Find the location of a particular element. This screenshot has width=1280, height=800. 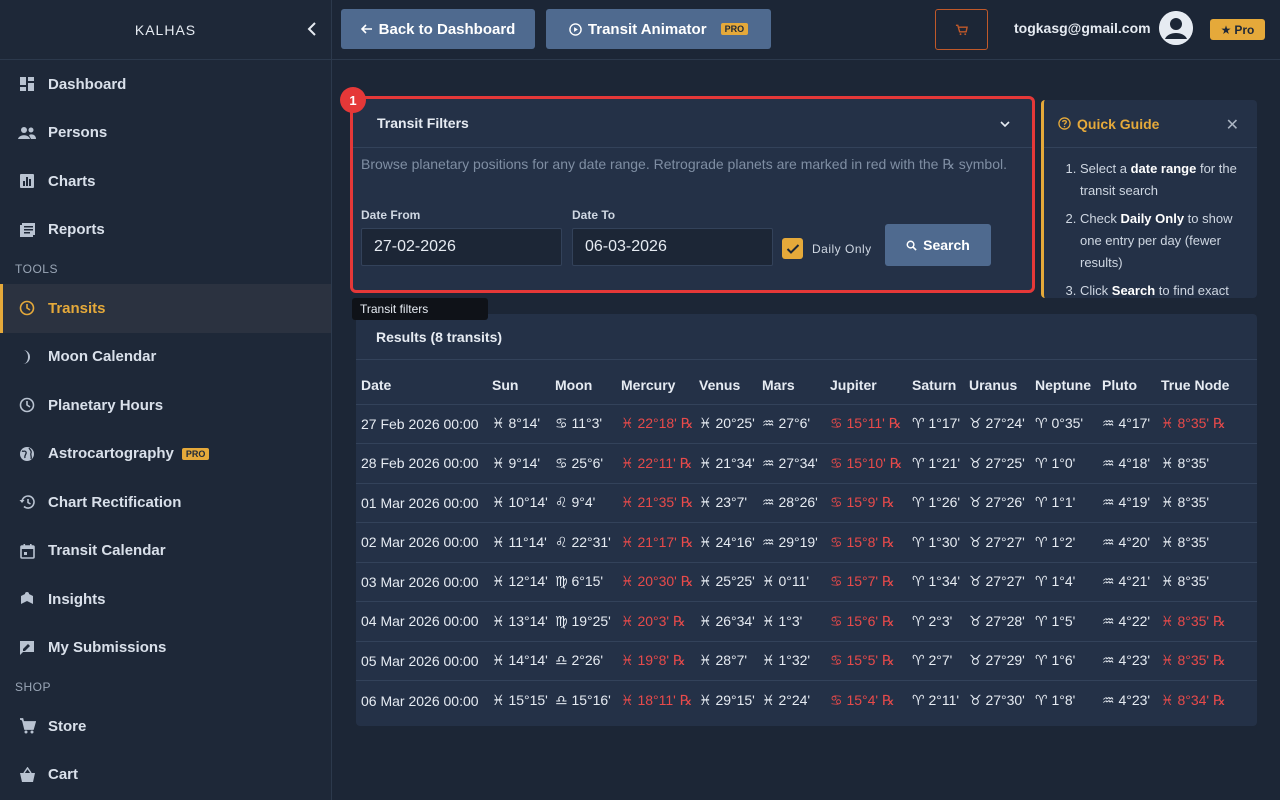

sidebar-item-moon-calendar: Moon Calendar is located at coordinates (165, 357).